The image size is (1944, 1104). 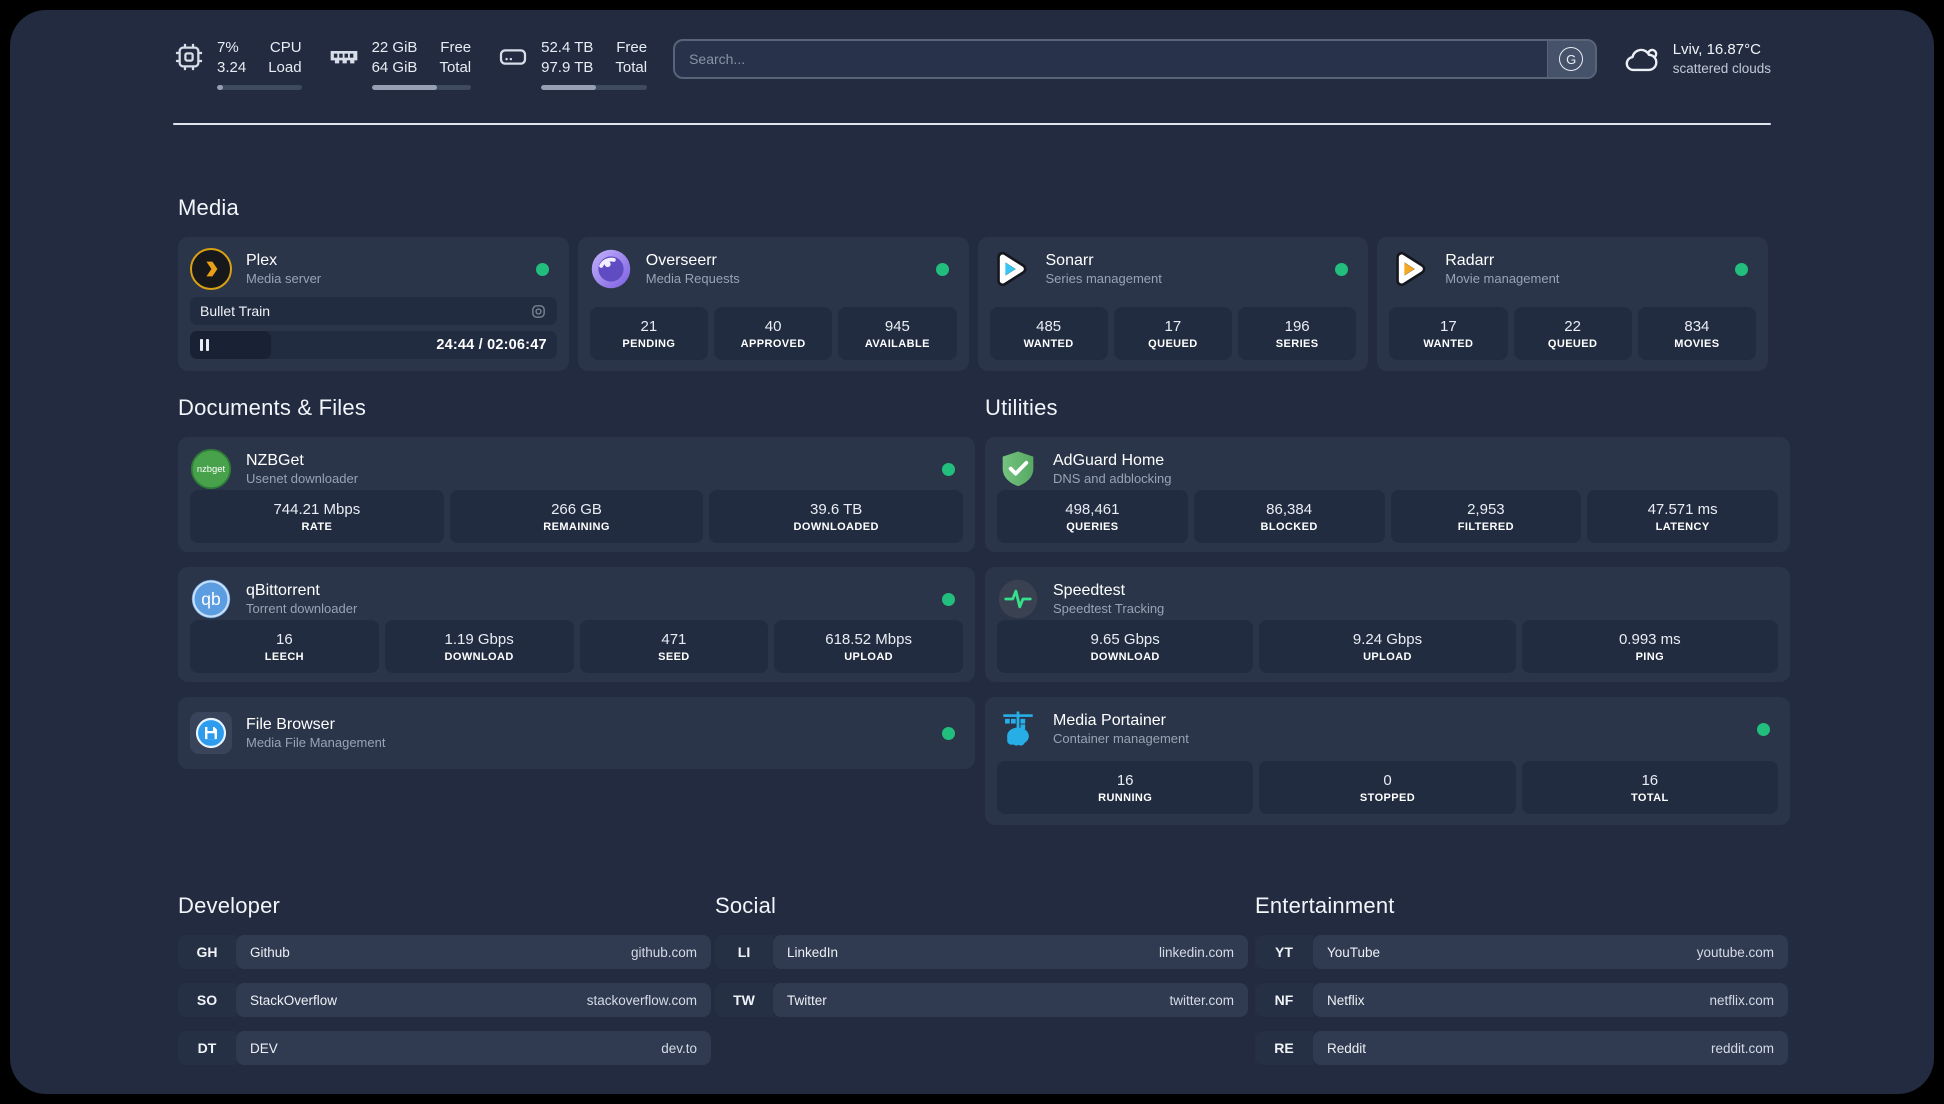 I want to click on weather-location: Lviv, 16.87°C, so click(x=1716, y=49).